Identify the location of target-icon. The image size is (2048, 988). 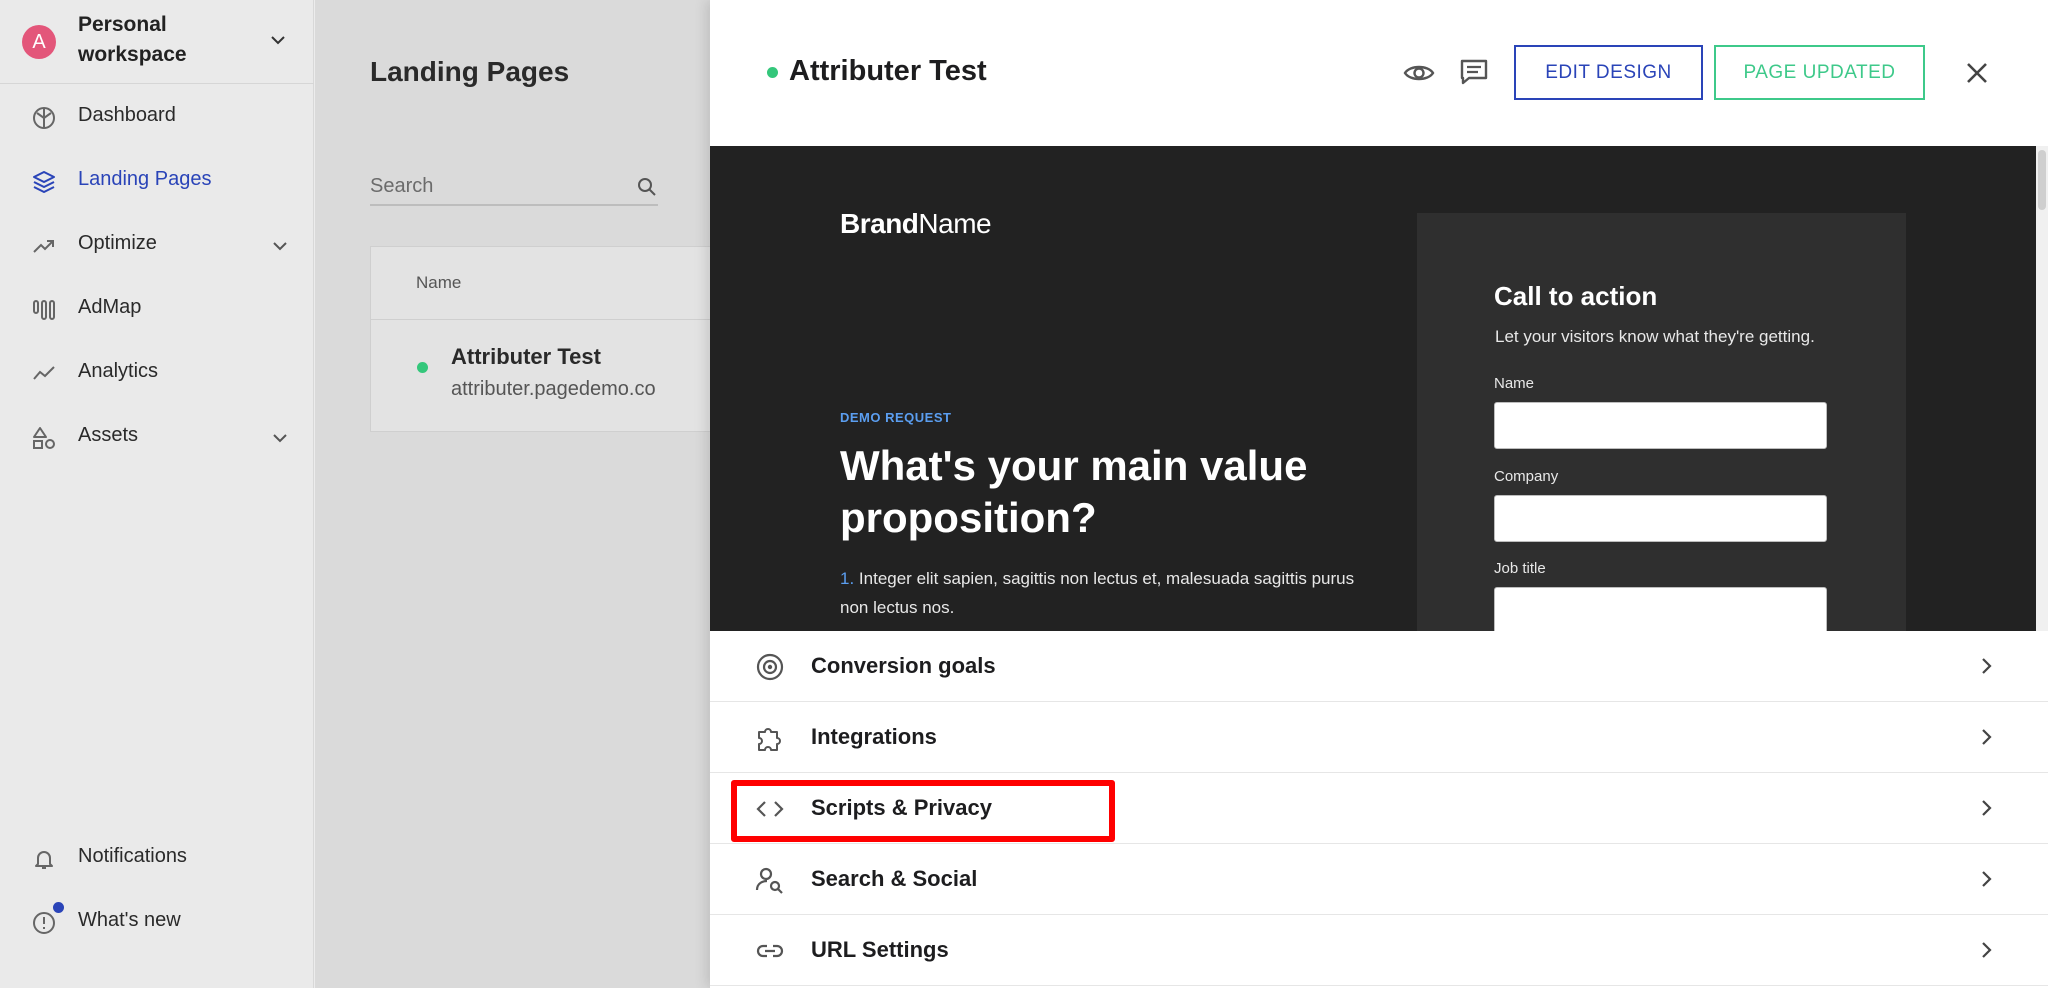
(770, 667).